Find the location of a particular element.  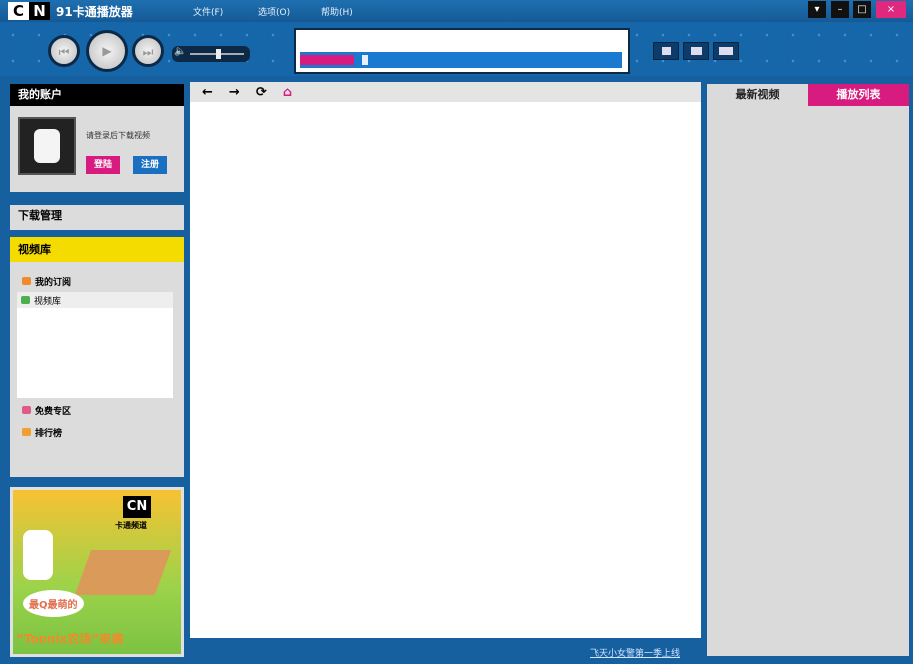

title-bar: CN 91卡通播放器 文件(F) 选项(O) 帮助(H) ▾ – □ × is located at coordinates (456, 11).